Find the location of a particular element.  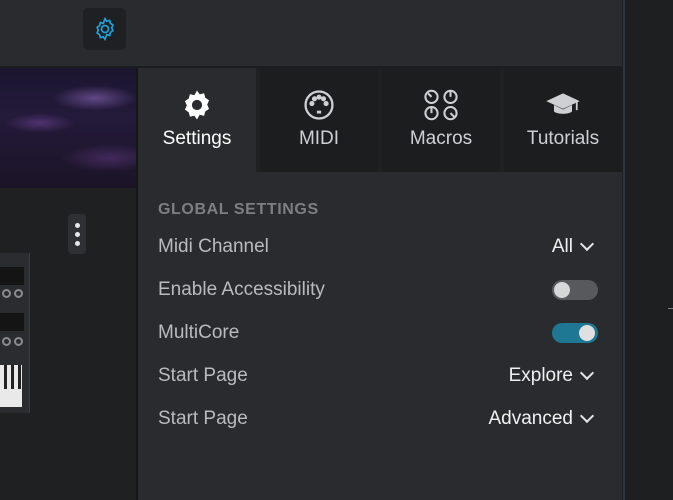

tab-settings: Settings is located at coordinates (197, 120).